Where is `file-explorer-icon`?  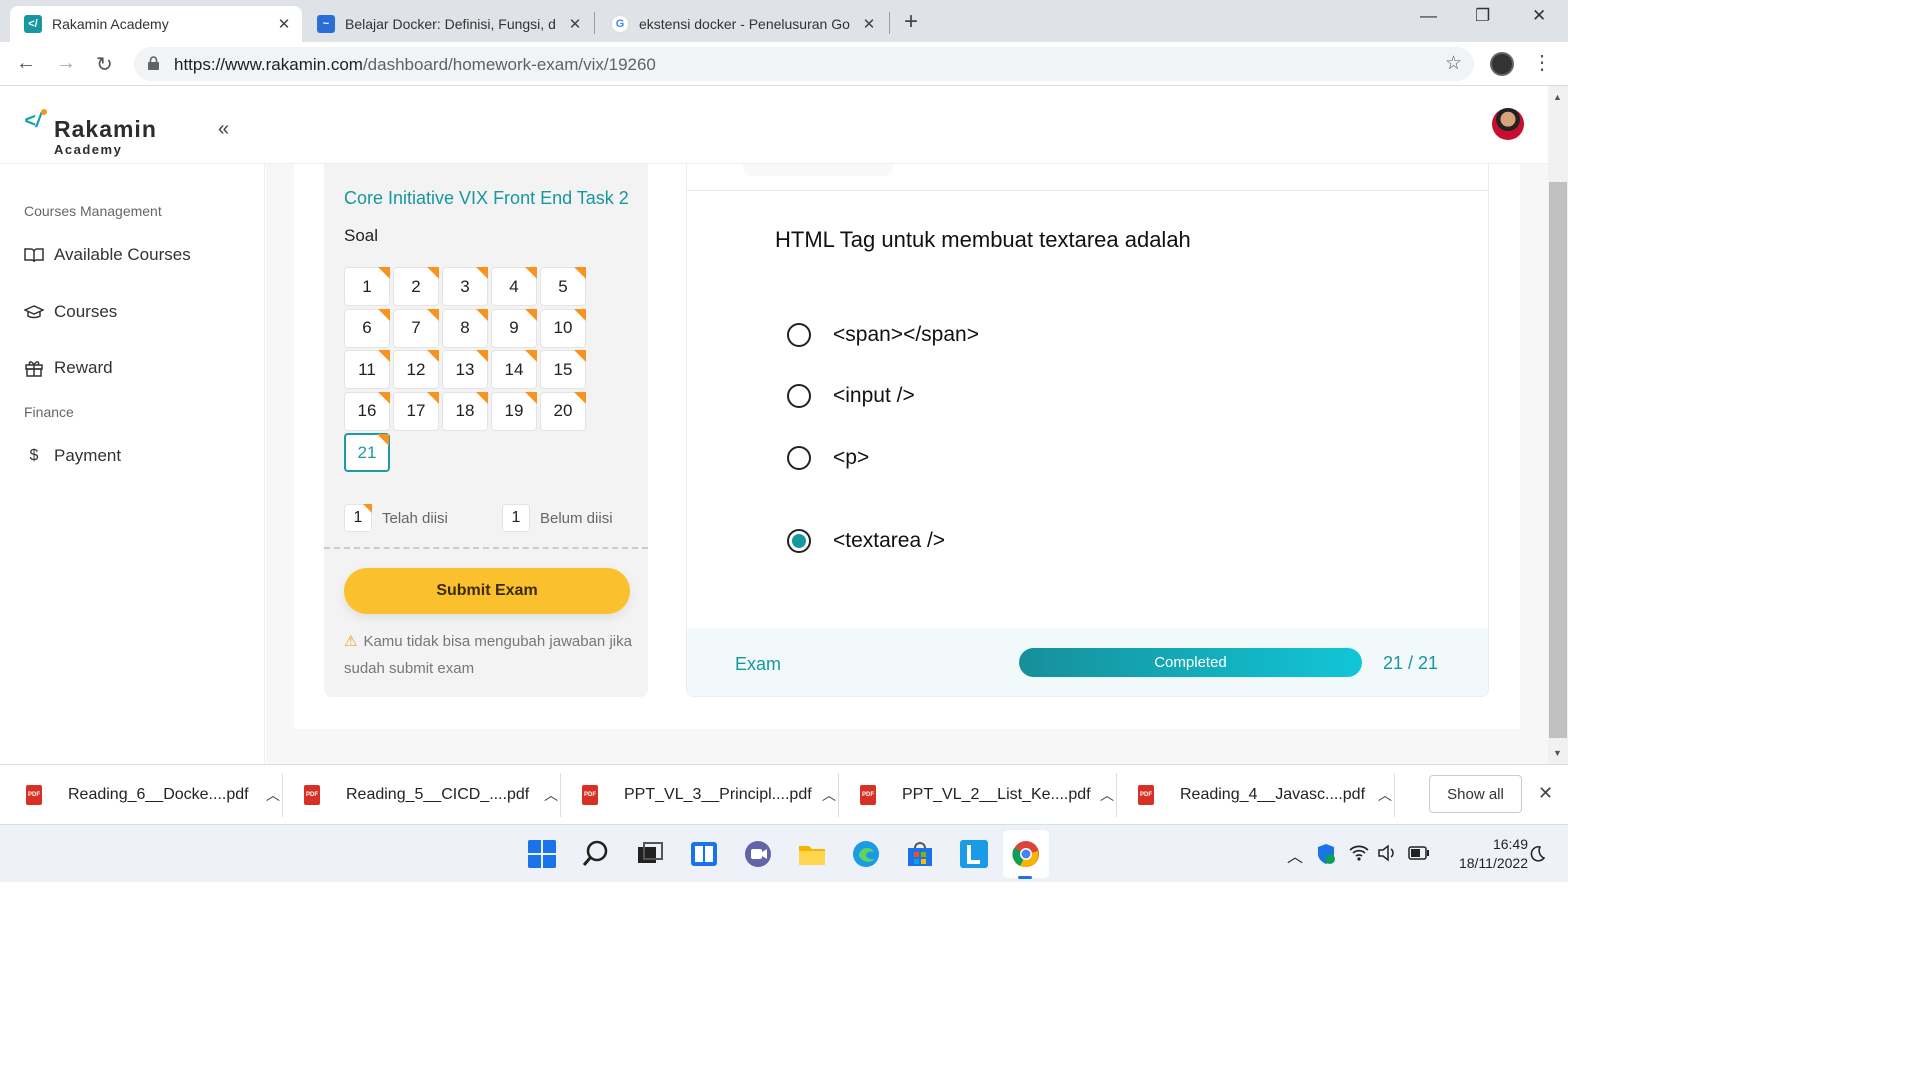
file-explorer-icon is located at coordinates (812, 854).